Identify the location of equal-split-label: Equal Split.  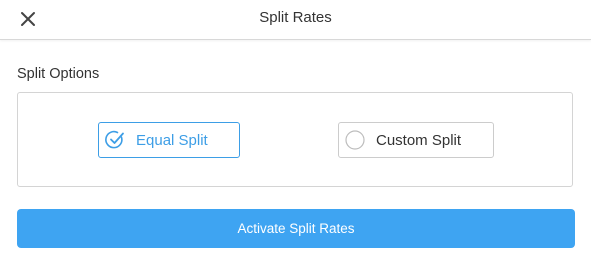
(172, 140).